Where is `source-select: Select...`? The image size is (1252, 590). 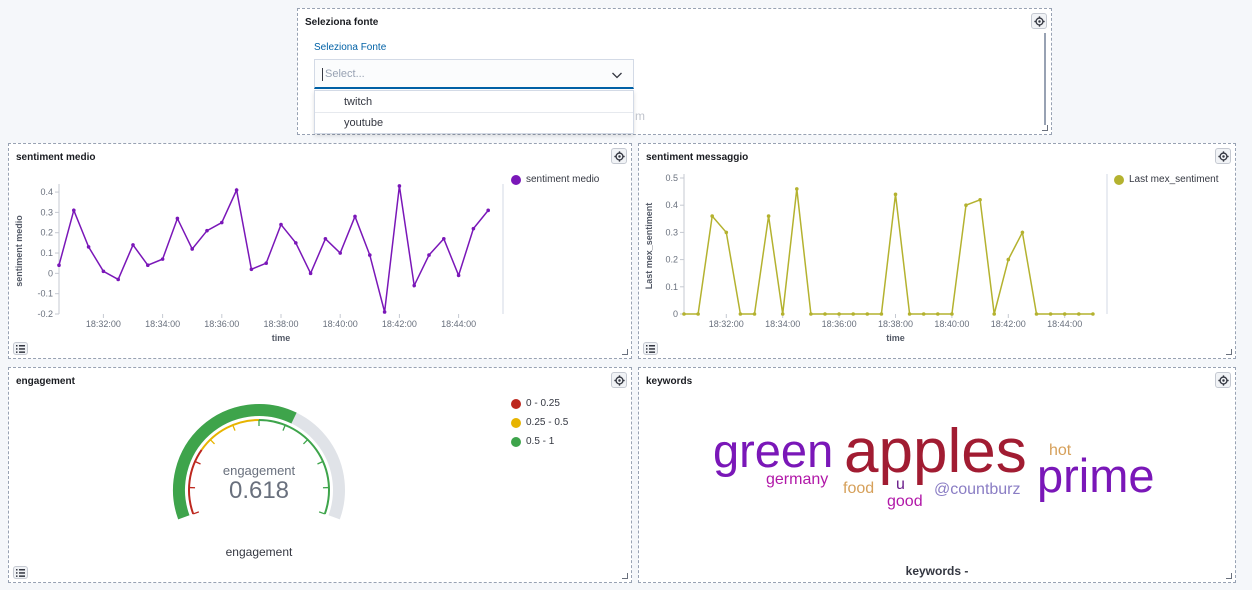
source-select: Select... is located at coordinates (474, 74).